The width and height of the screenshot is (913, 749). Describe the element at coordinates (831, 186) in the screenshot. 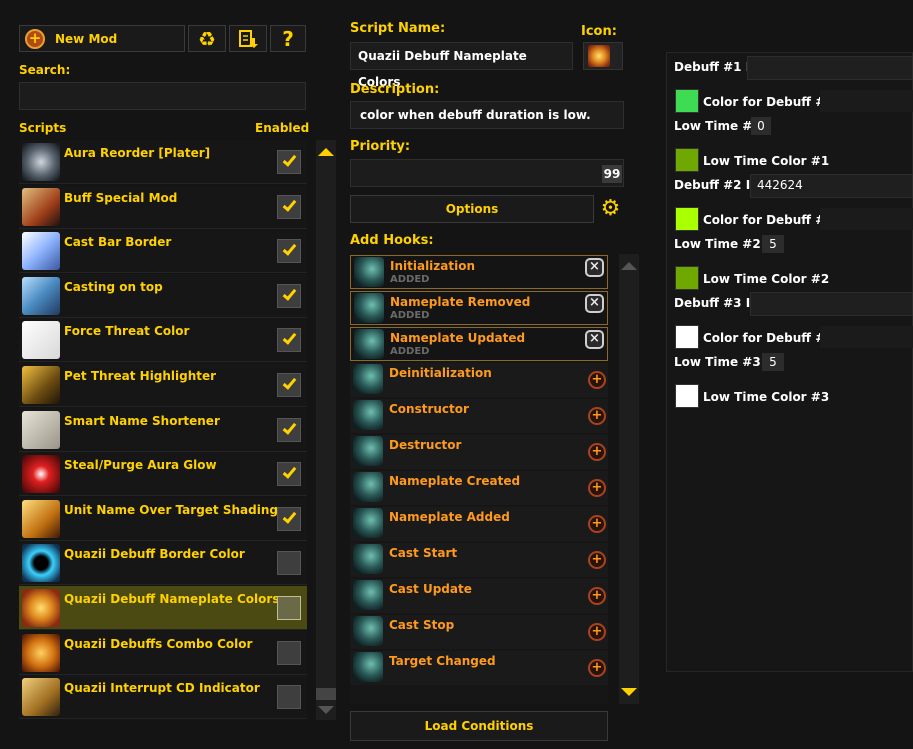

I see `debuff2-id-input: 442624` at that location.